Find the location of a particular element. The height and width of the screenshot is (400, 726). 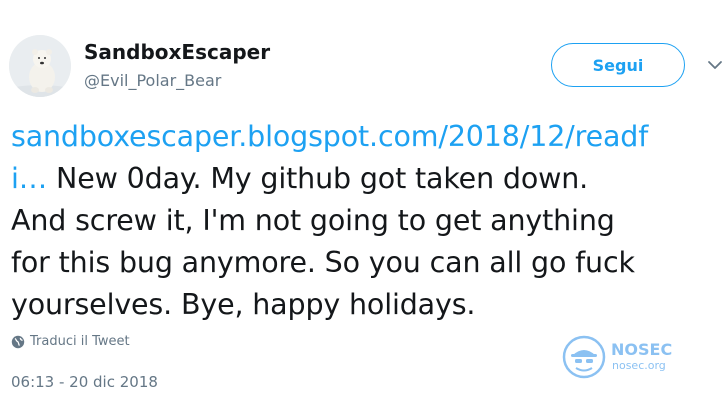

translate-tweet-link: Traduci il Tweet is located at coordinates (70, 341).